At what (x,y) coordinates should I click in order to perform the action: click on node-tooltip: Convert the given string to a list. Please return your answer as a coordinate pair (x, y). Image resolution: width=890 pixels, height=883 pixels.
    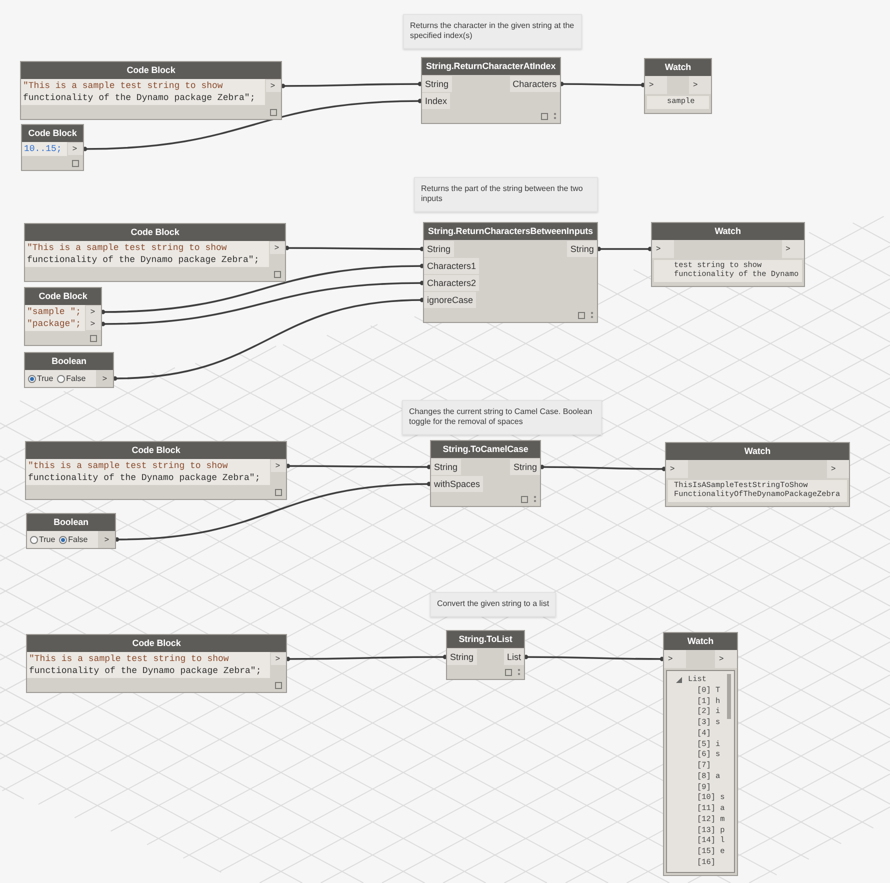
    Looking at the image, I should click on (493, 604).